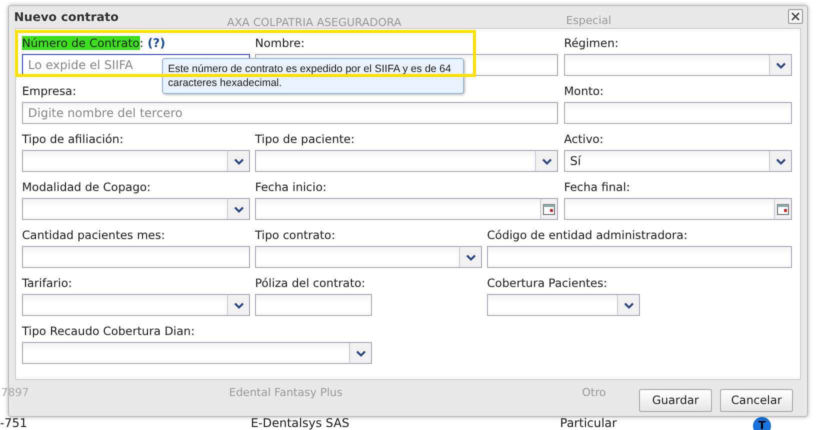 Image resolution: width=816 pixels, height=430 pixels. I want to click on background-id-text: 7897, so click(15, 392).